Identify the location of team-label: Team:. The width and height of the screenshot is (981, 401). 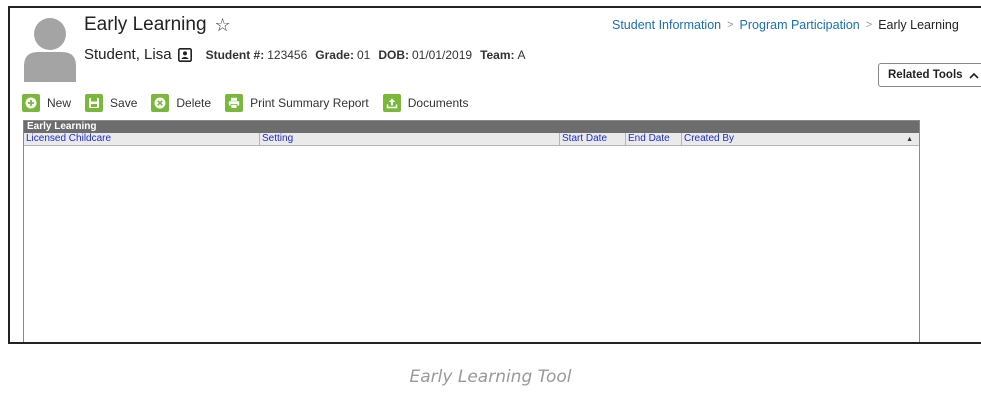
(497, 54).